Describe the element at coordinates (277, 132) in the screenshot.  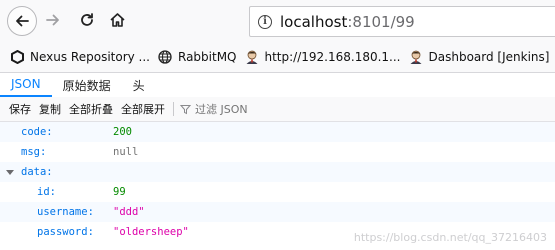
I see `json-row-code: code: 200` at that location.